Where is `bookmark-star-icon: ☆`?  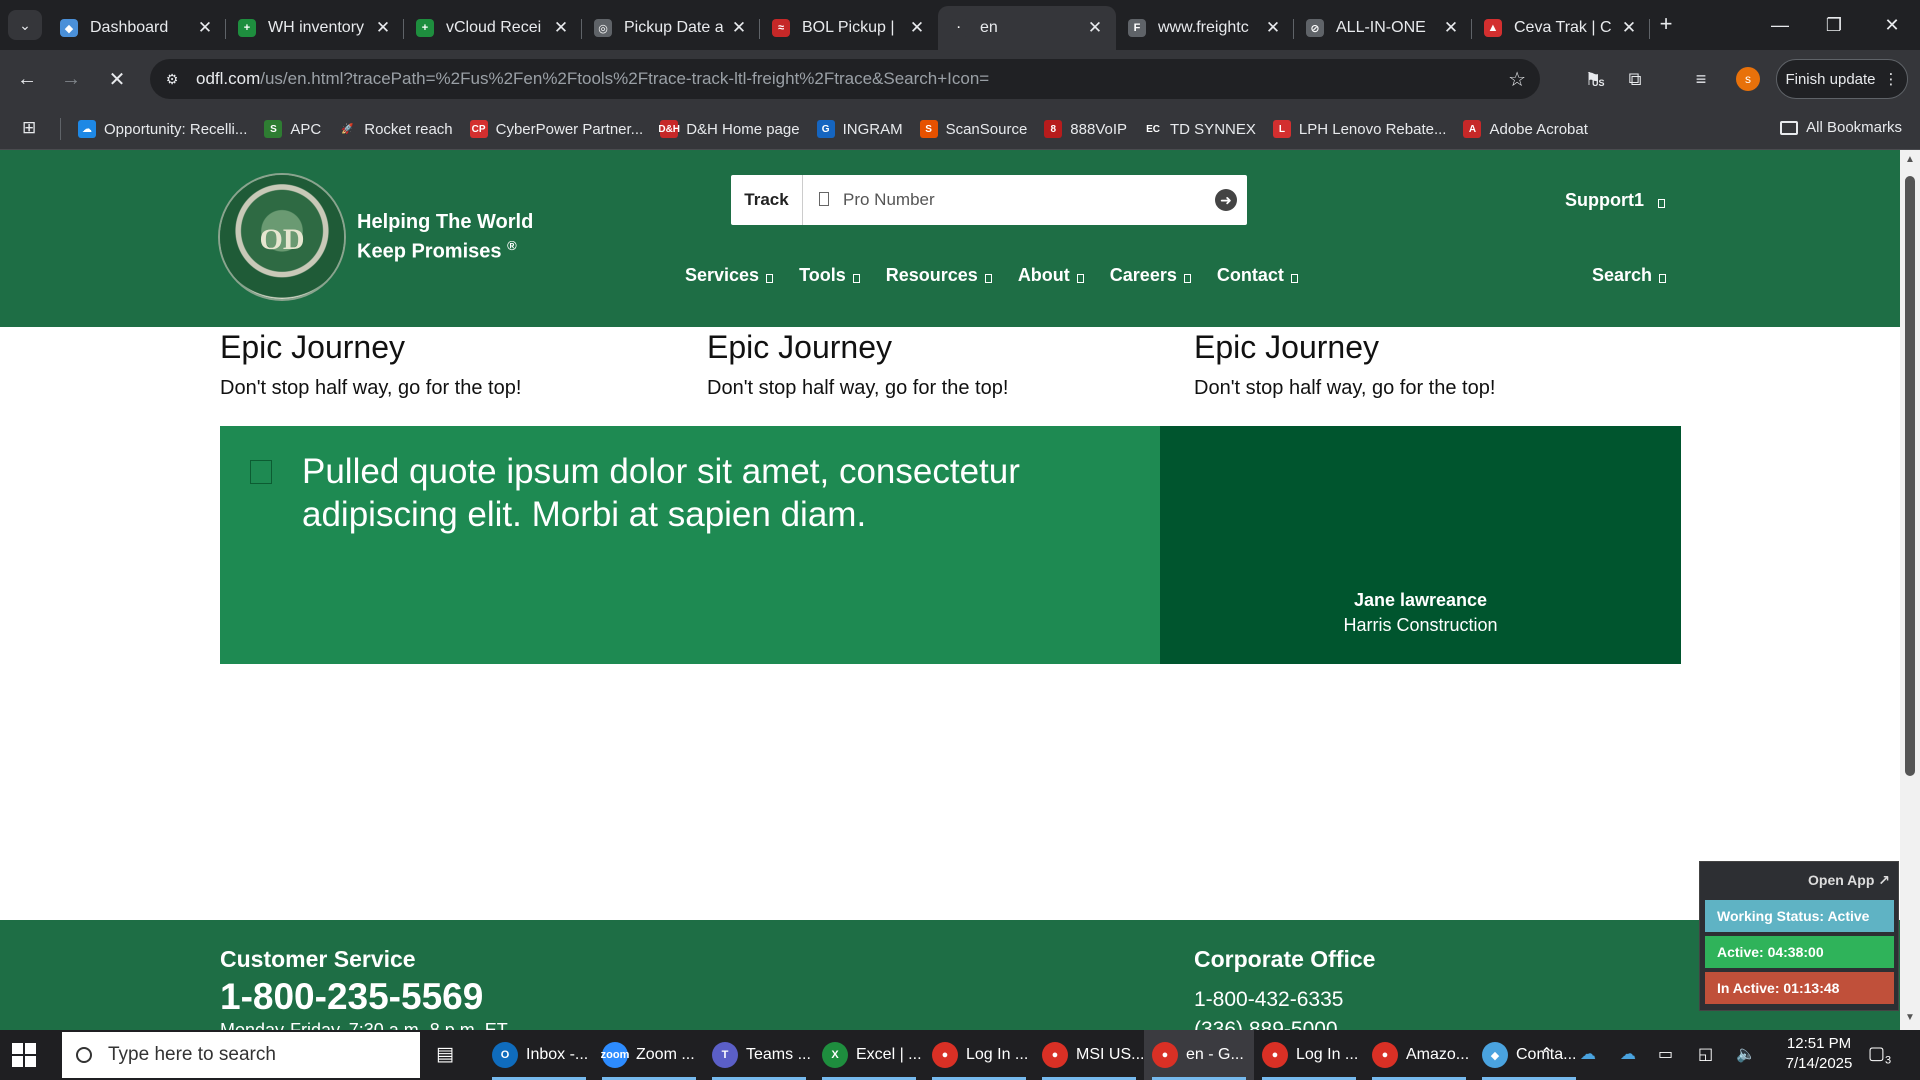
bookmark-star-icon: ☆ is located at coordinates (1517, 79).